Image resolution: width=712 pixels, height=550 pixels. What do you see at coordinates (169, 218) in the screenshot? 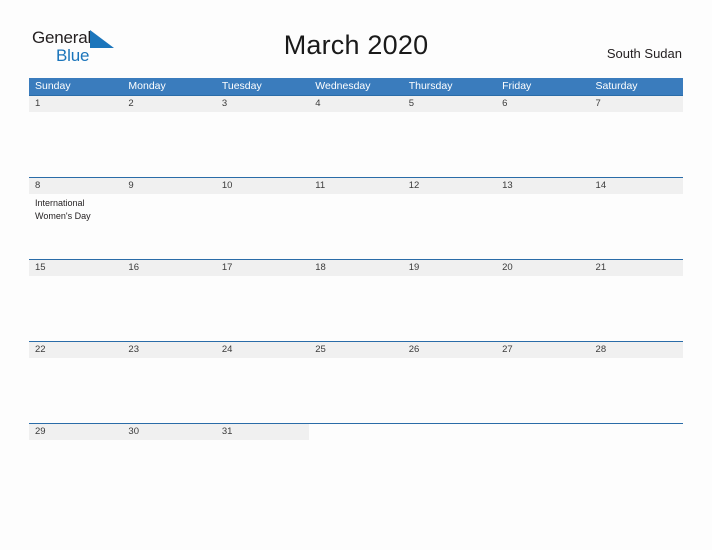
I see `day-cell: 9` at bounding box center [169, 218].